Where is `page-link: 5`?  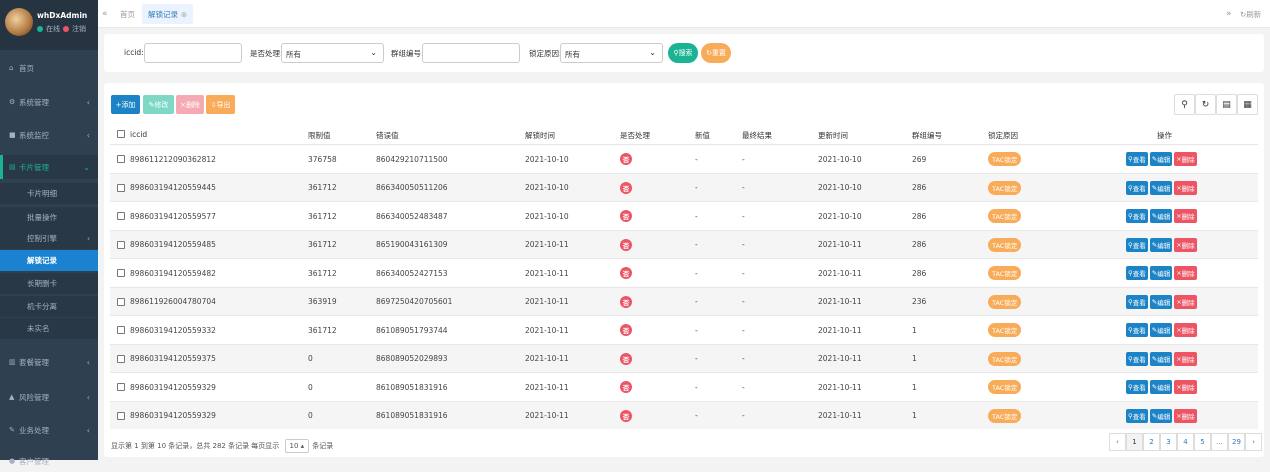
page-link: 5 is located at coordinates (1202, 442).